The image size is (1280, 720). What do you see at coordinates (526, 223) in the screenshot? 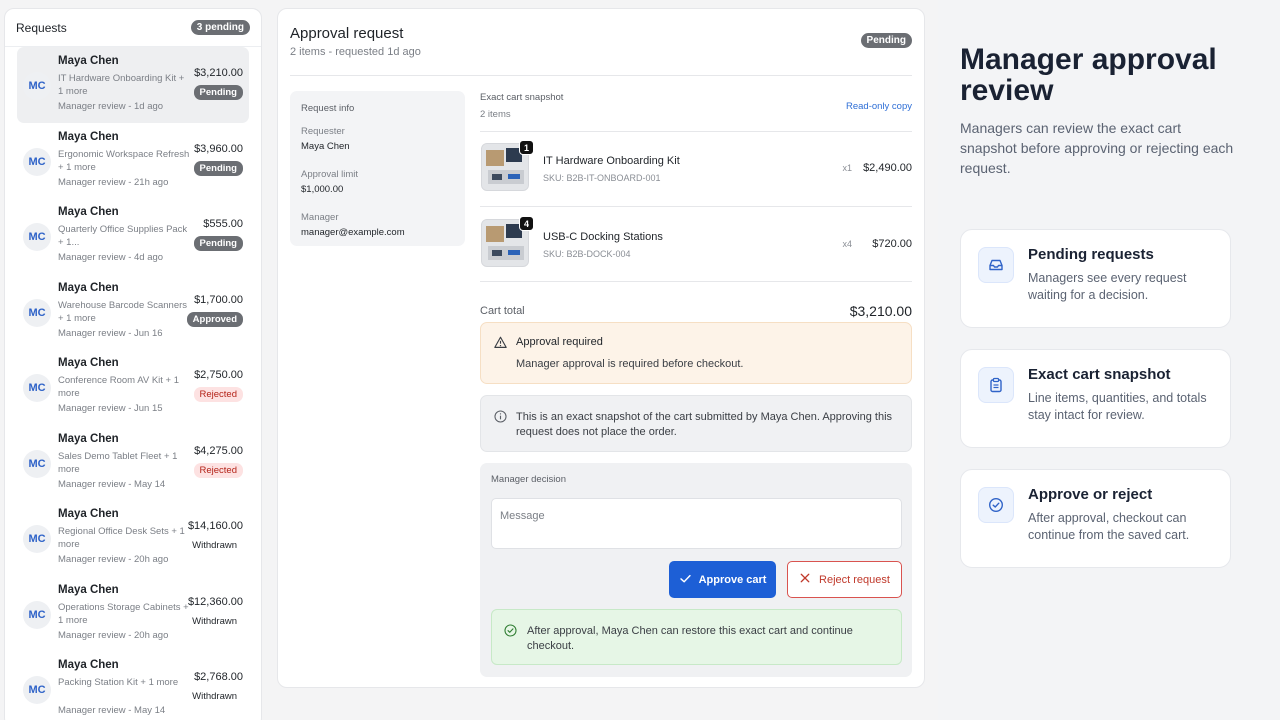
I see `quantity-badge: 4` at bounding box center [526, 223].